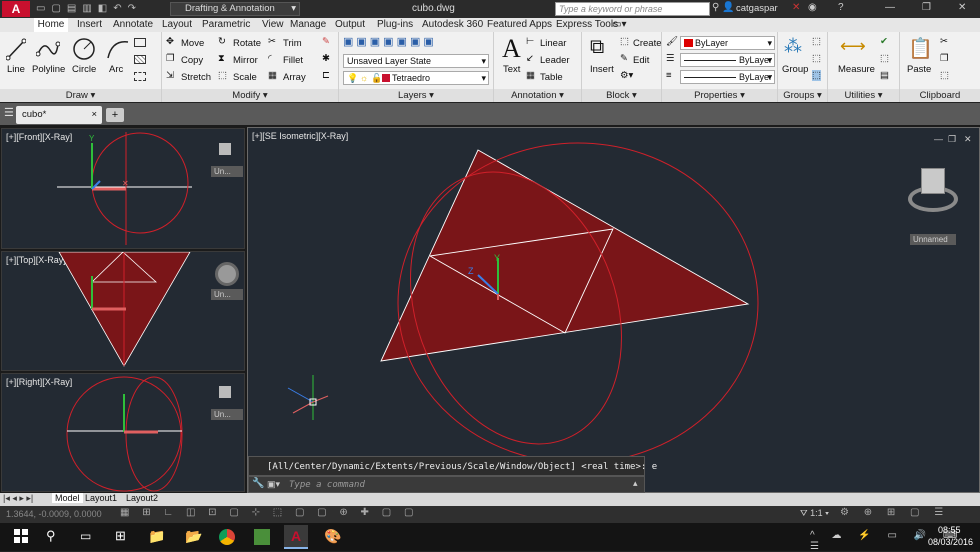 This screenshot has height=552, width=980. Describe the element at coordinates (258, 483) in the screenshot. I see `wrench-icon: 🔧` at that location.